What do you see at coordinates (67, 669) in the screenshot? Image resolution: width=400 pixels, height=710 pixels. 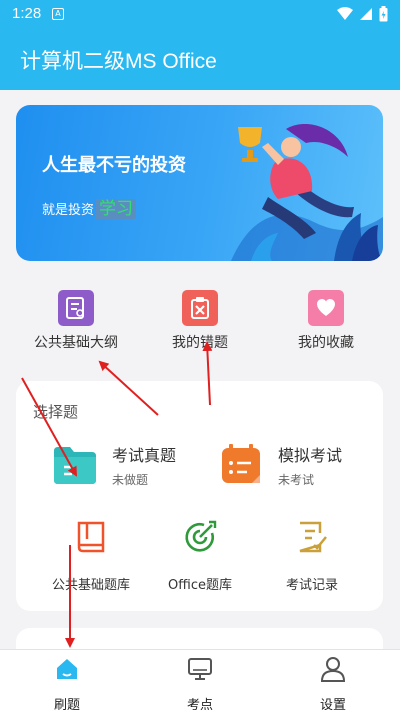 I see `home-icon` at bounding box center [67, 669].